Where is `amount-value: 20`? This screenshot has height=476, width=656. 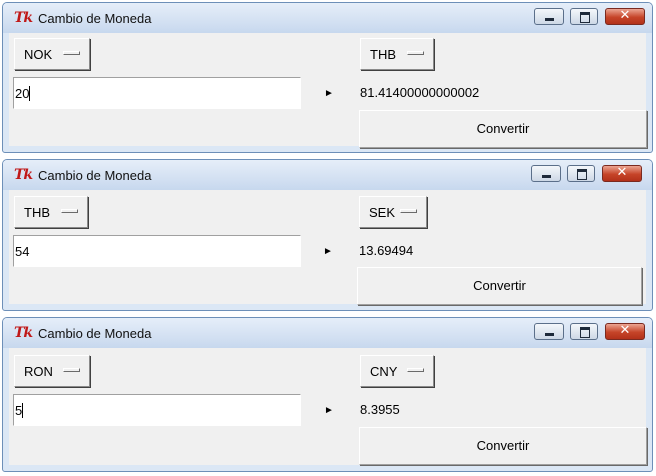 amount-value: 20 is located at coordinates (22, 93).